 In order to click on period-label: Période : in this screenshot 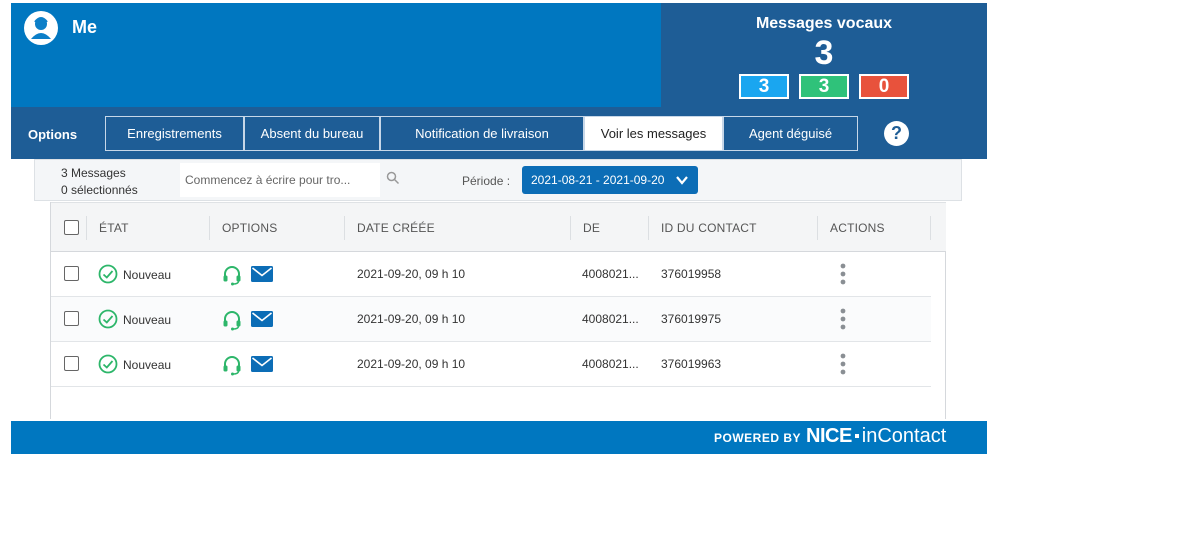, I will do `click(486, 181)`.